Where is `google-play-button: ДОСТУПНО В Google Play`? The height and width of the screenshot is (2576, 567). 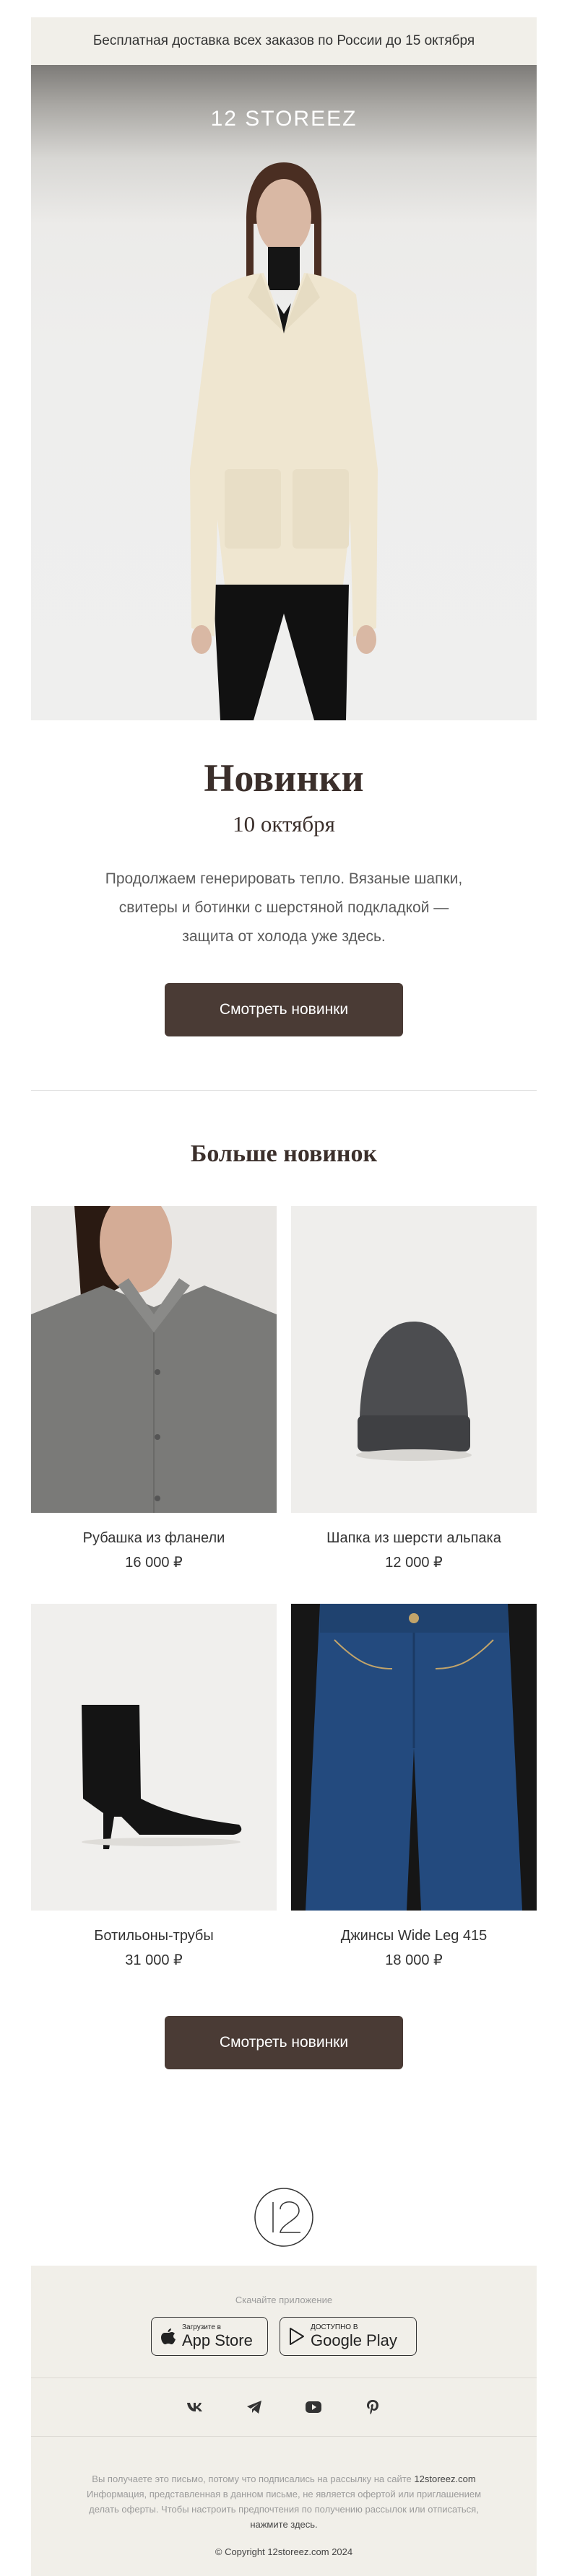
google-play-button: ДОСТУПНО В Google Play is located at coordinates (348, 2336).